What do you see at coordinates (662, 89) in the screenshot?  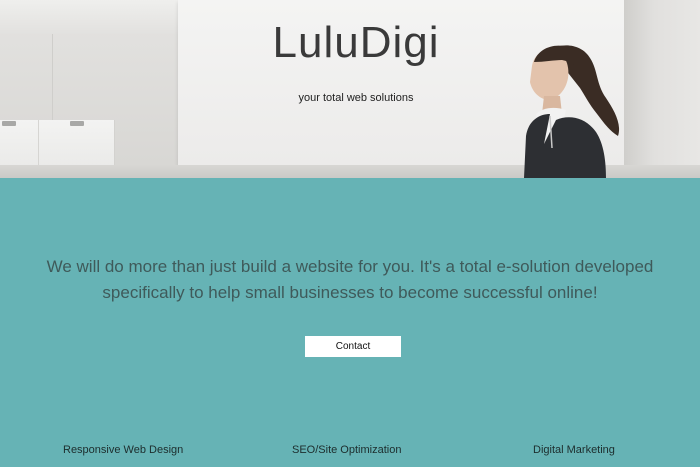 I see `hero-background-right-wall` at bounding box center [662, 89].